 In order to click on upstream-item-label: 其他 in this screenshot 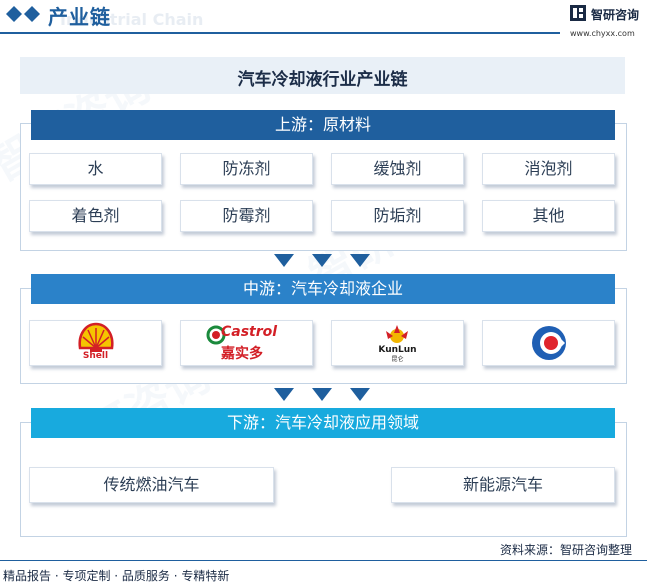, I will do `click(548, 215)`.